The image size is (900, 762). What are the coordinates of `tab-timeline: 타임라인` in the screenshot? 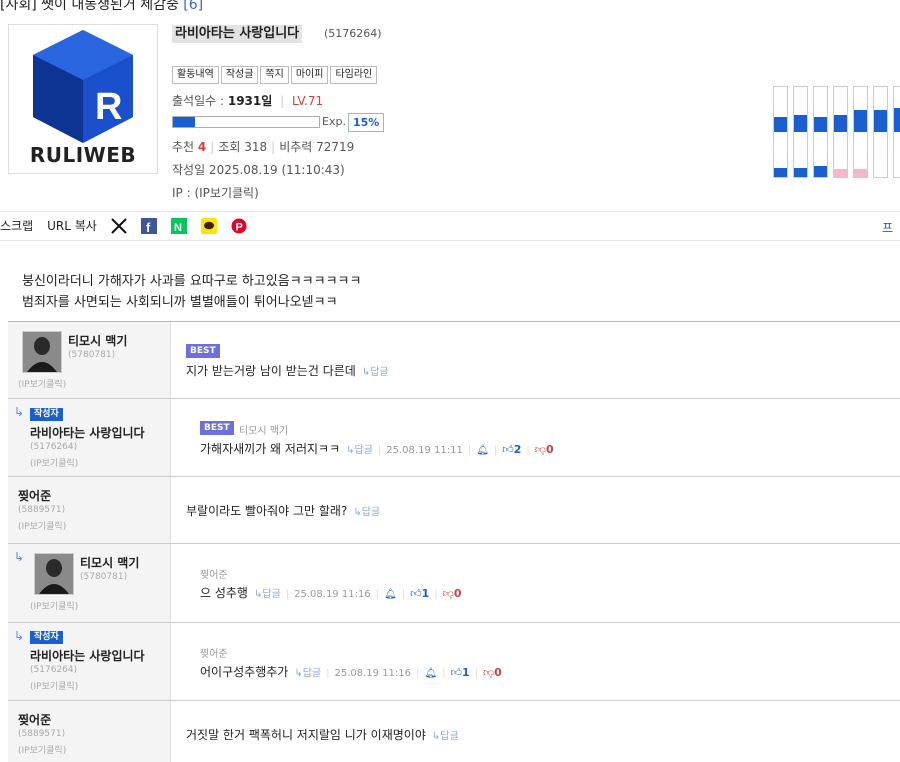 It's located at (354, 75).